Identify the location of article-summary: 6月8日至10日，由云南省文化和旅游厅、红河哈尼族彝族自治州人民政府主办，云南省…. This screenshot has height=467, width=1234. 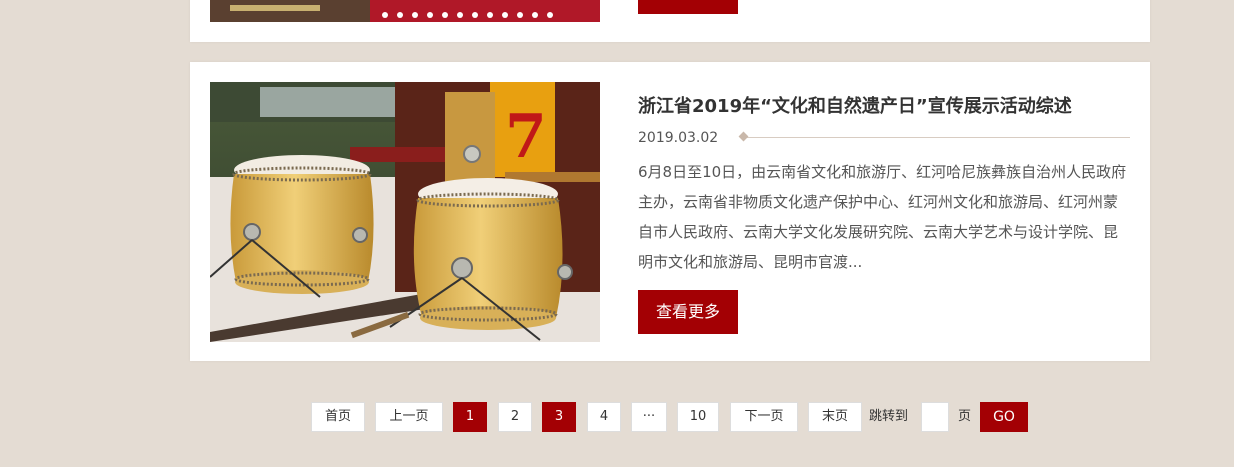
(882, 217).